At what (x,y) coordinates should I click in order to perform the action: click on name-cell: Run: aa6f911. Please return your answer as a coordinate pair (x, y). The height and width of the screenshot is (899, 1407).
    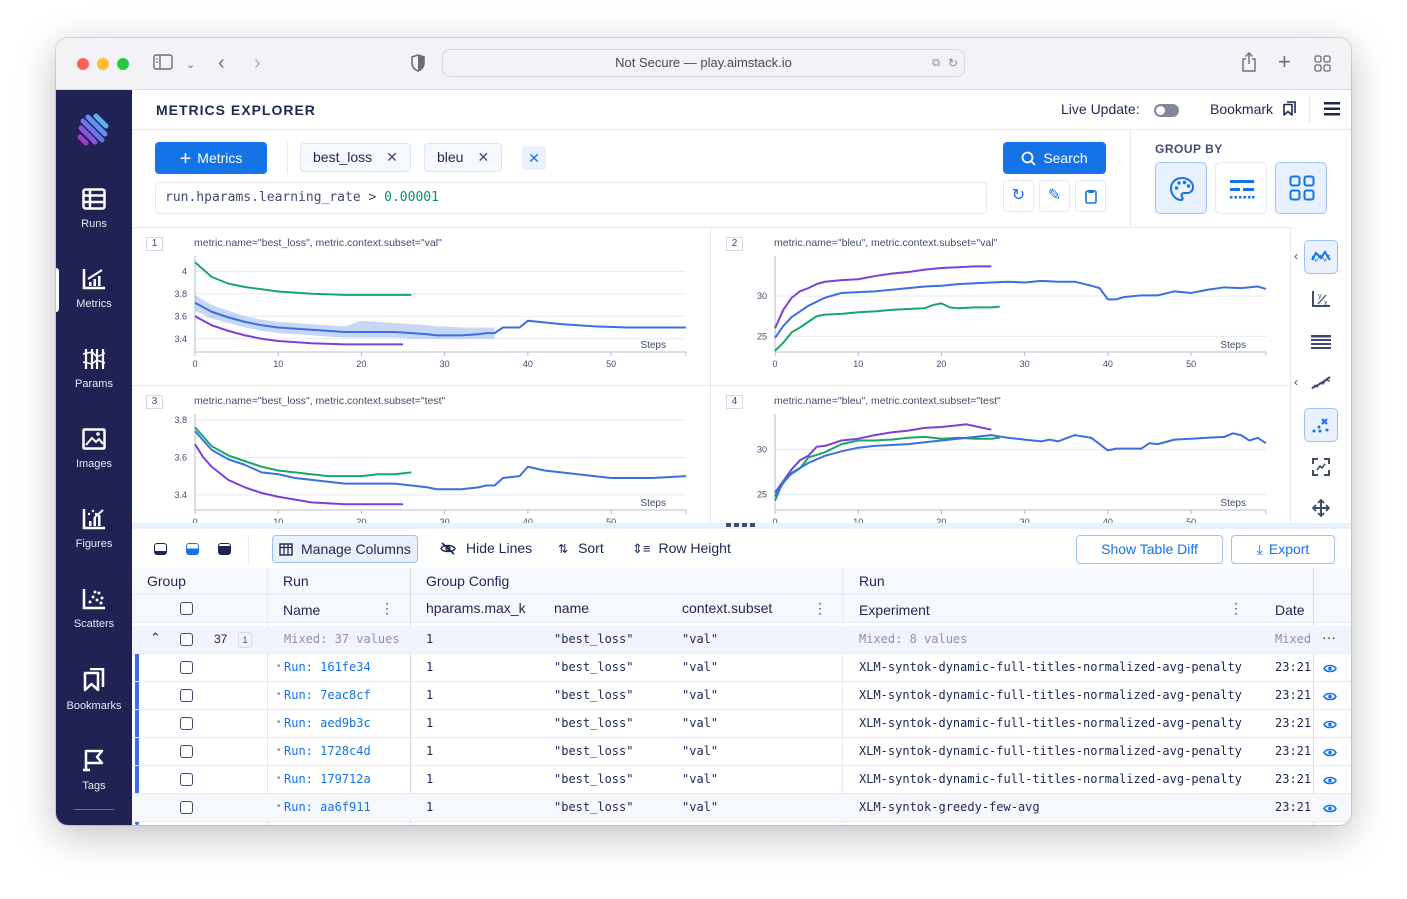
    Looking at the image, I should click on (327, 808).